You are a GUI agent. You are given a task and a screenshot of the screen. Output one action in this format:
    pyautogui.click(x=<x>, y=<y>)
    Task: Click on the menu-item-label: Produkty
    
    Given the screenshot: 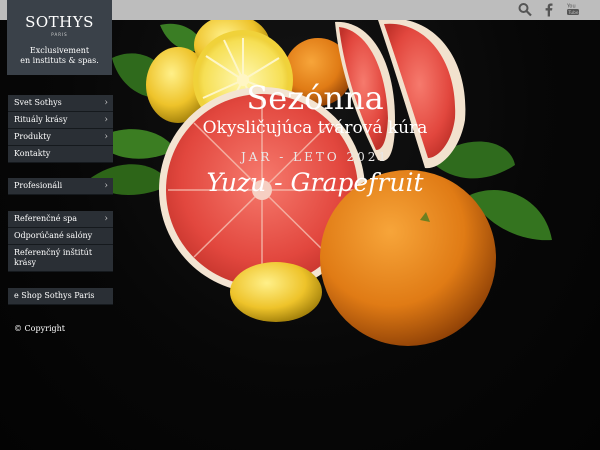 What is the action you would take?
    pyautogui.click(x=32, y=136)
    